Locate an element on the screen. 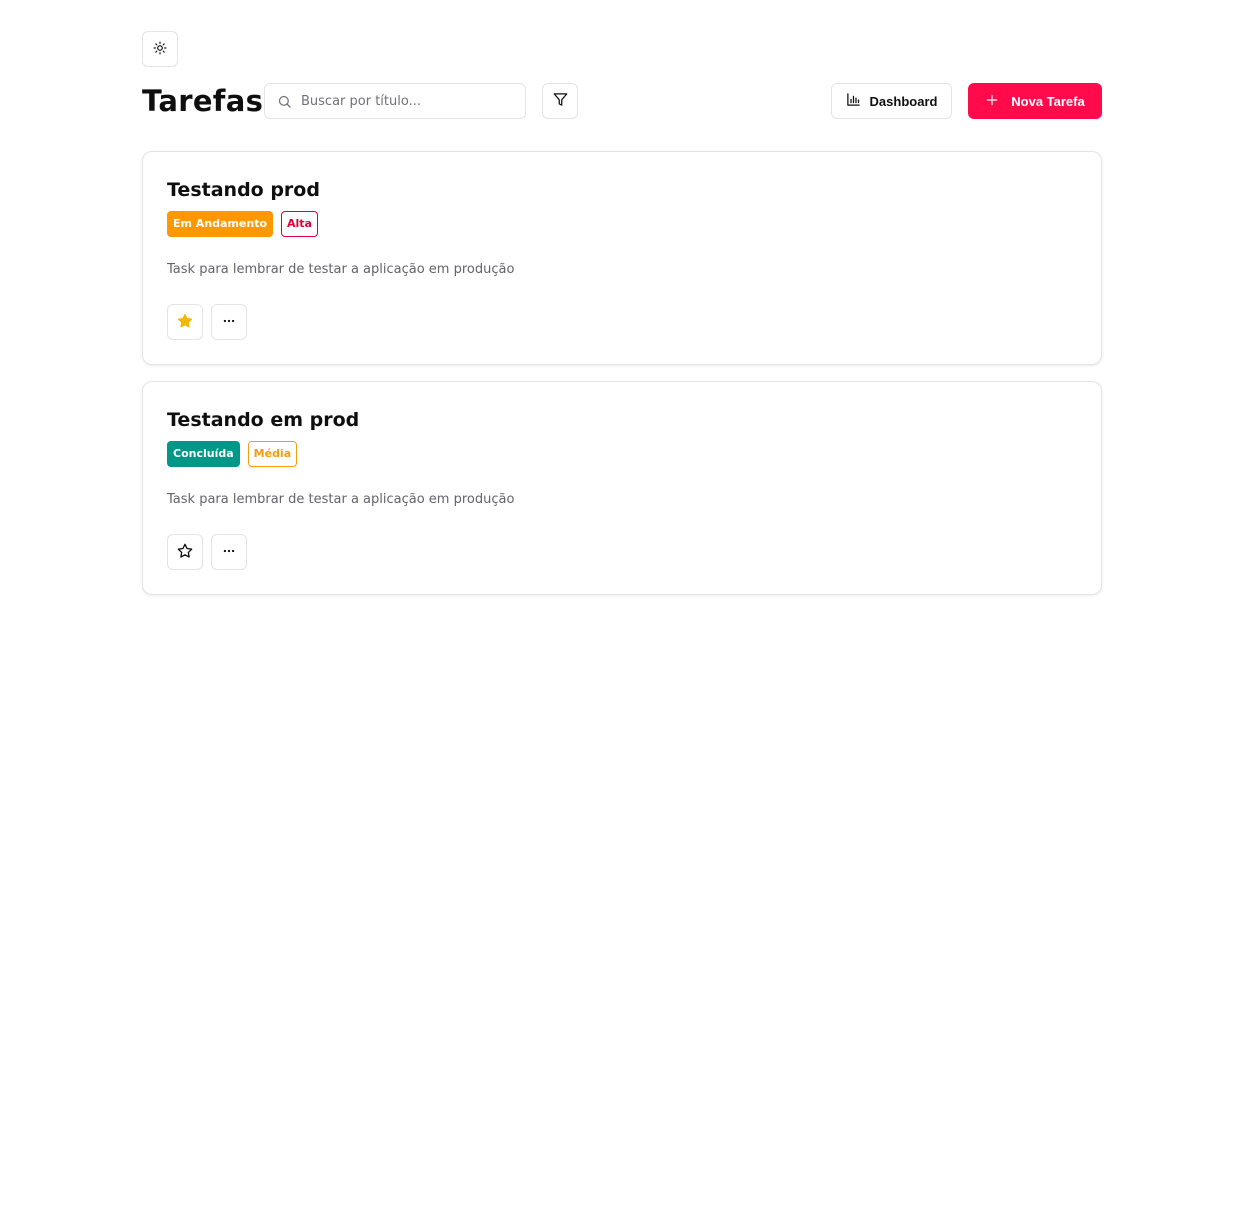 The height and width of the screenshot is (1217, 1244). page-title: Tarefas is located at coordinates (203, 101).